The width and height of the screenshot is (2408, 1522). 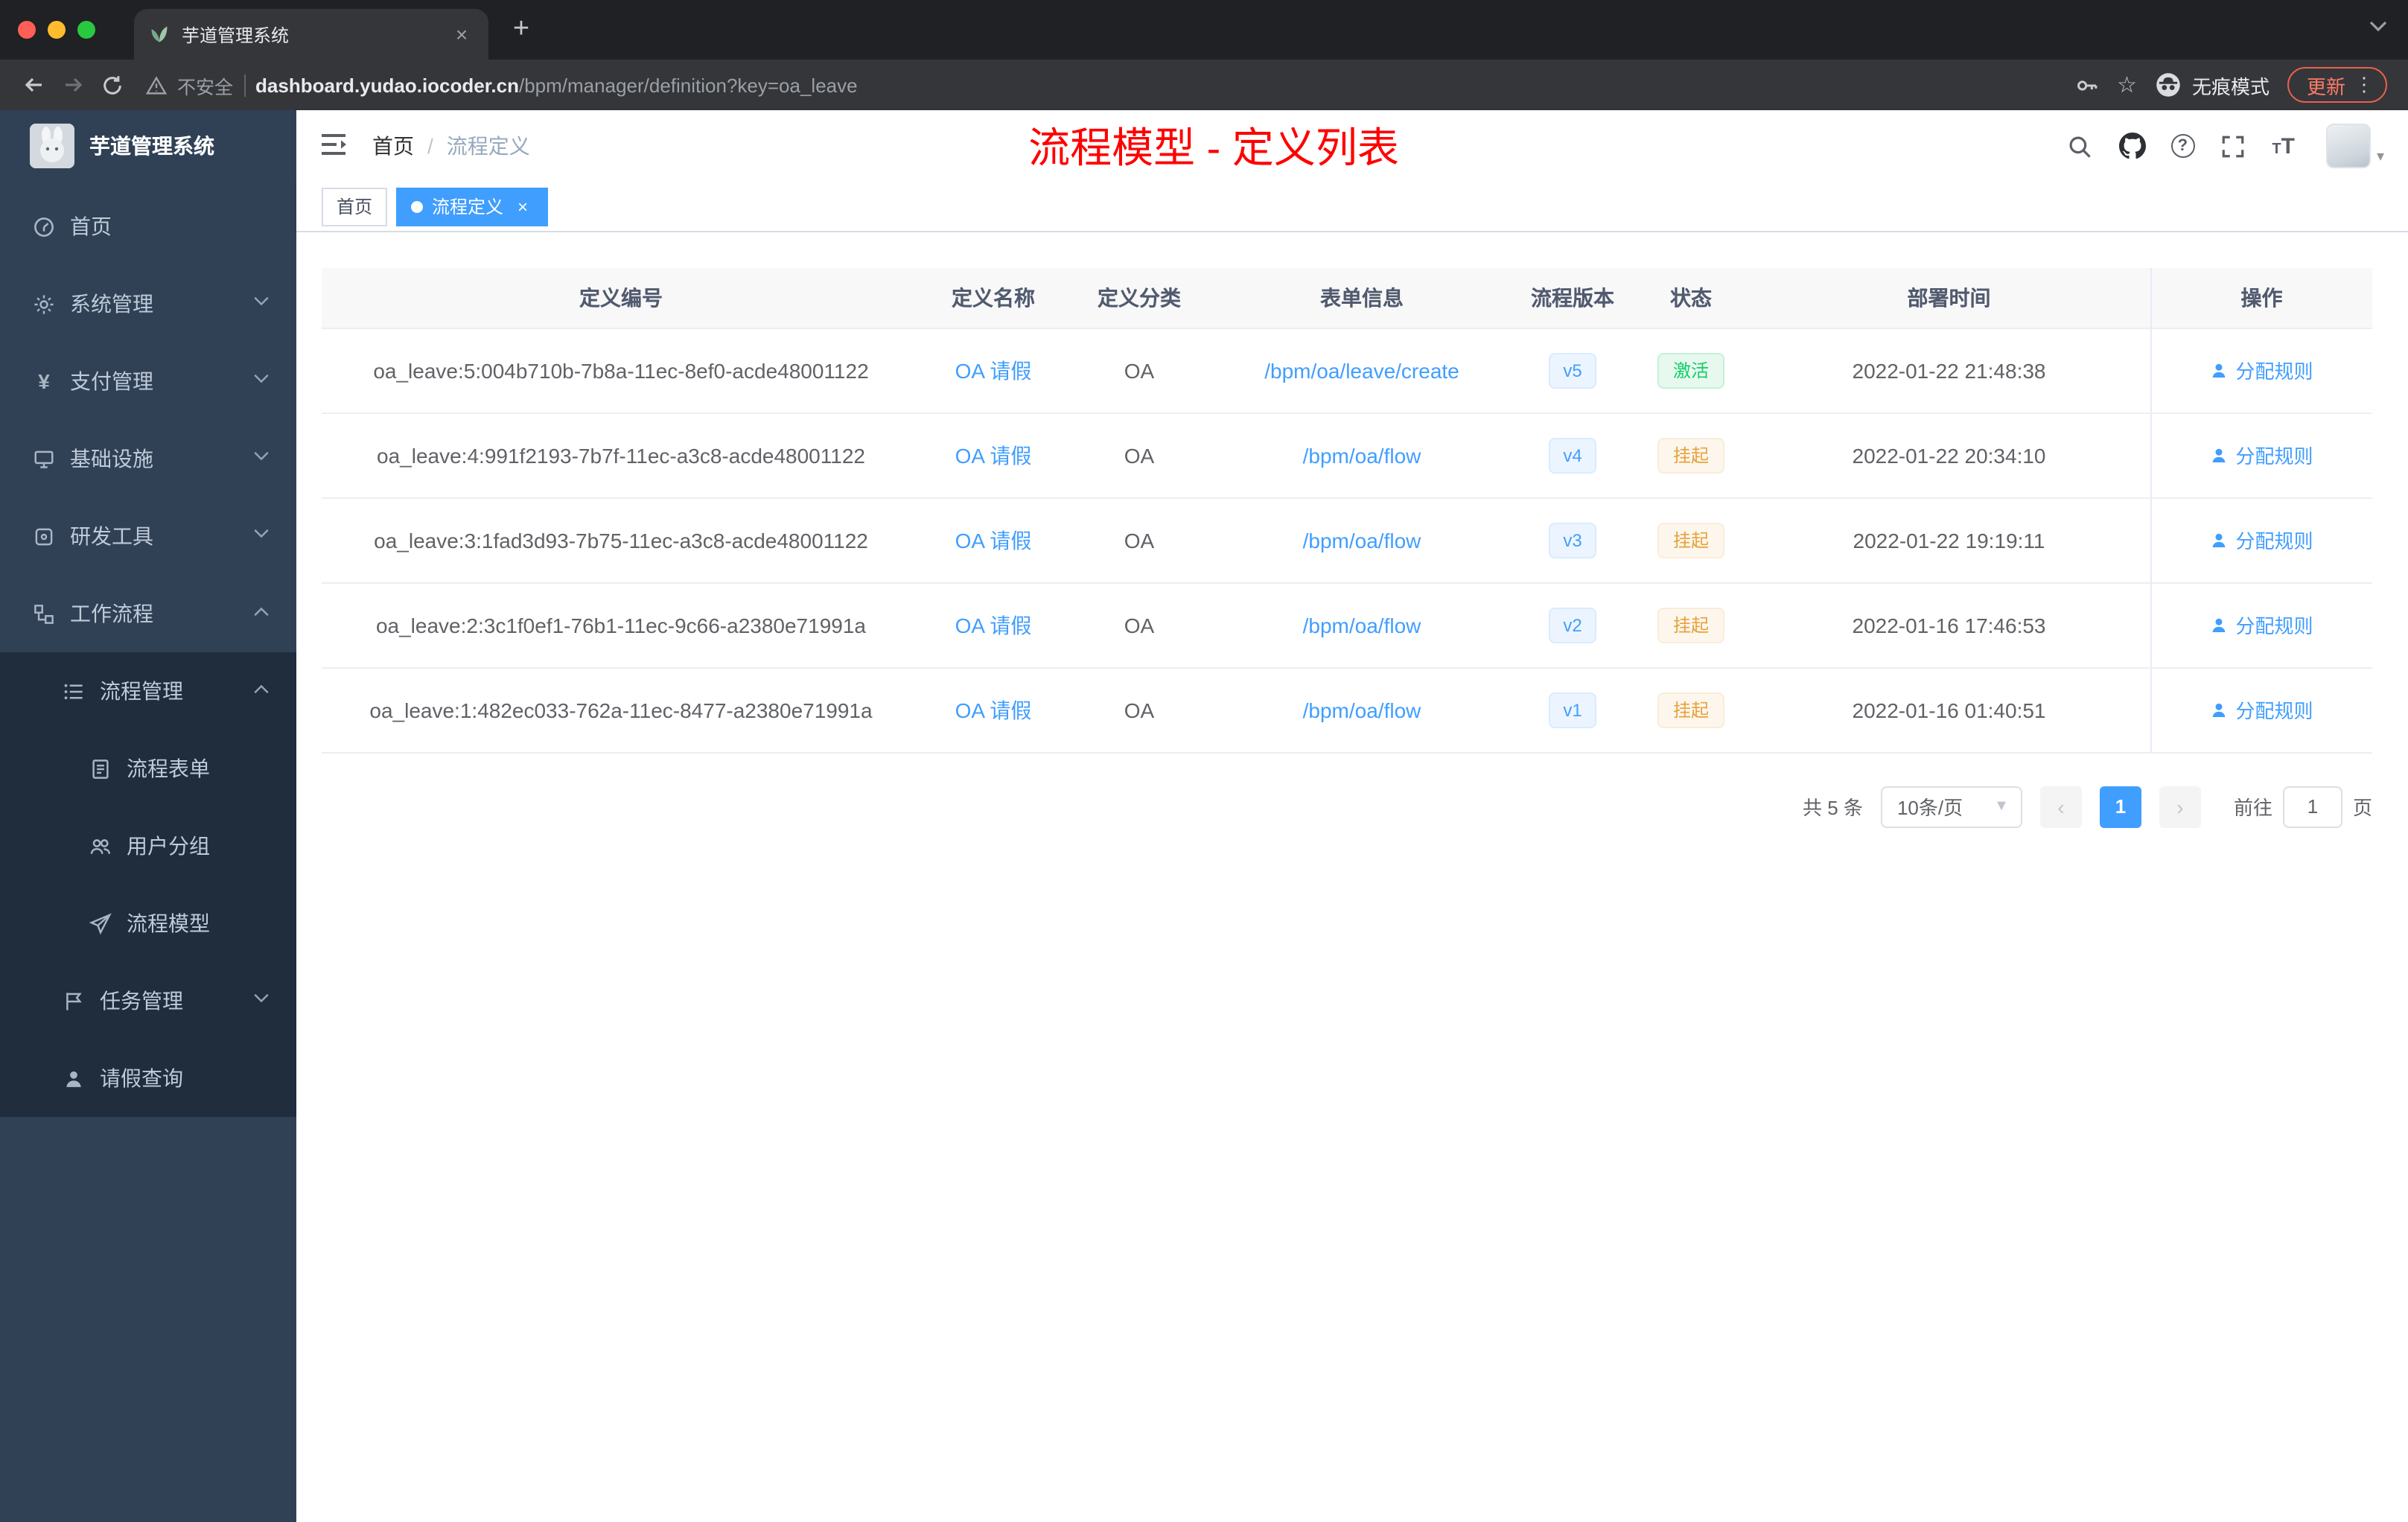 I want to click on close-window-button, so click(x=27, y=30).